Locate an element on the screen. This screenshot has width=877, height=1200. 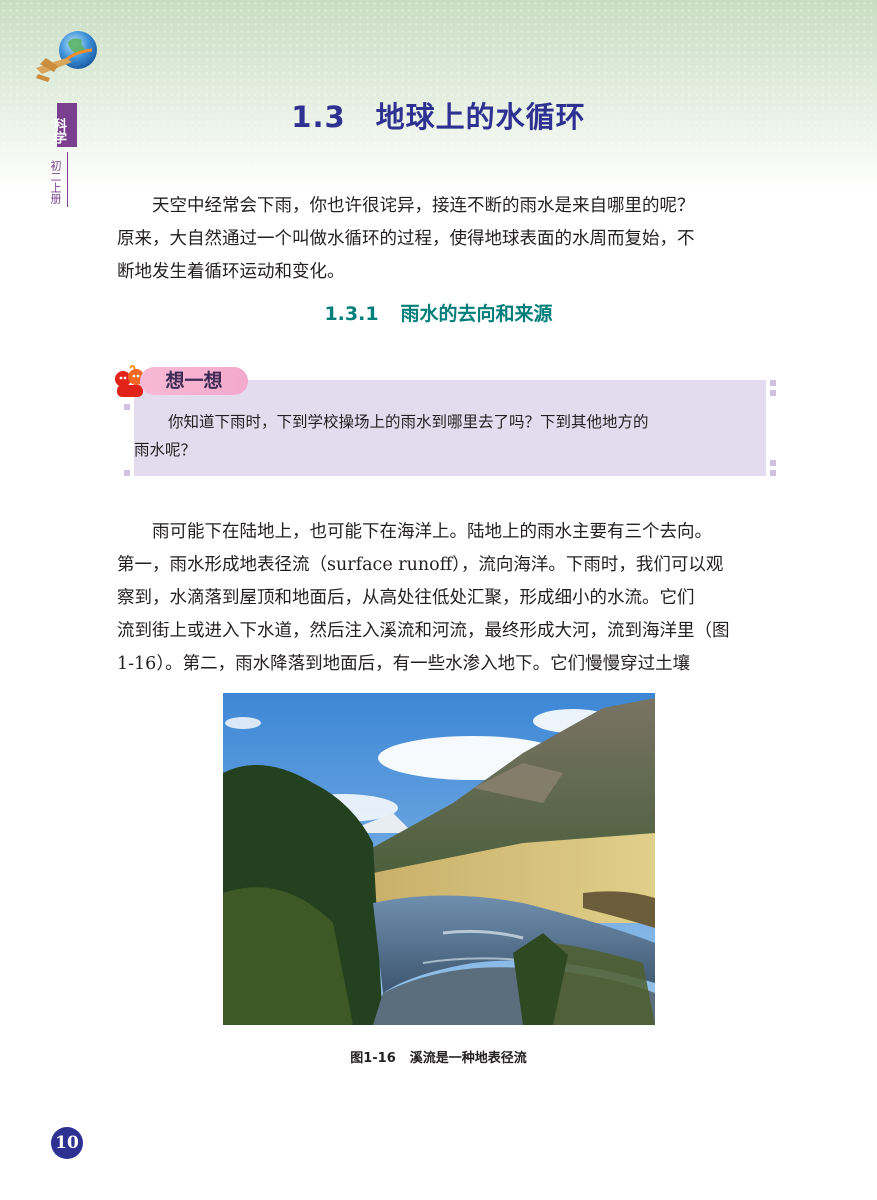
intro-line: 原来，大自然通过一个叫做水循环的过程，使得地球表面的水周而复始，不 is located at coordinates (406, 239).